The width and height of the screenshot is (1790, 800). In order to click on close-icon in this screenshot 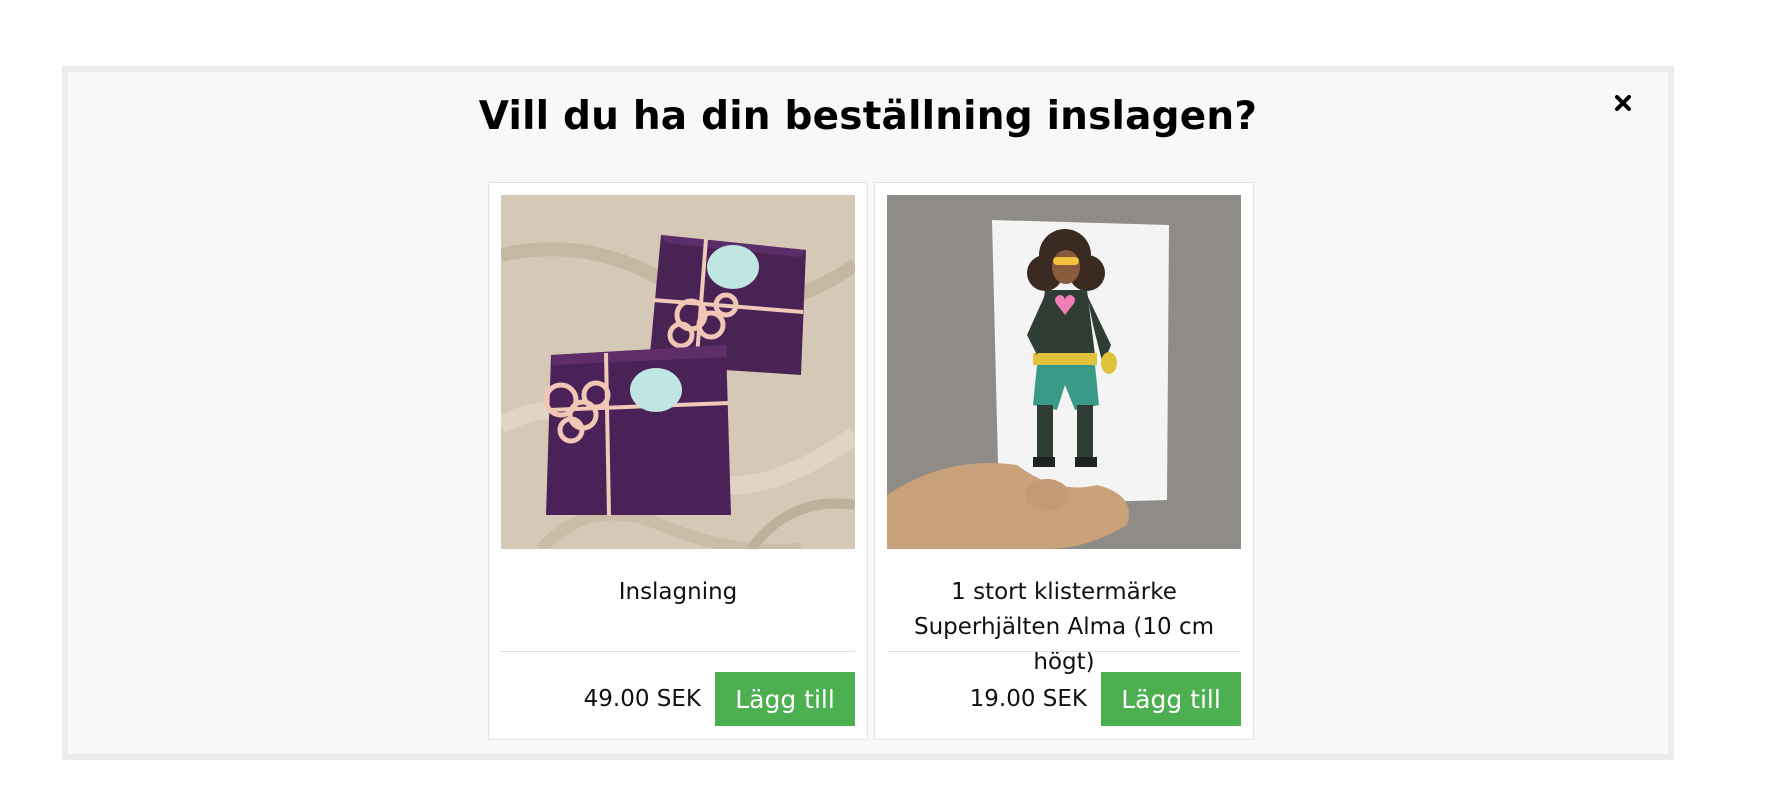, I will do `click(1623, 103)`.